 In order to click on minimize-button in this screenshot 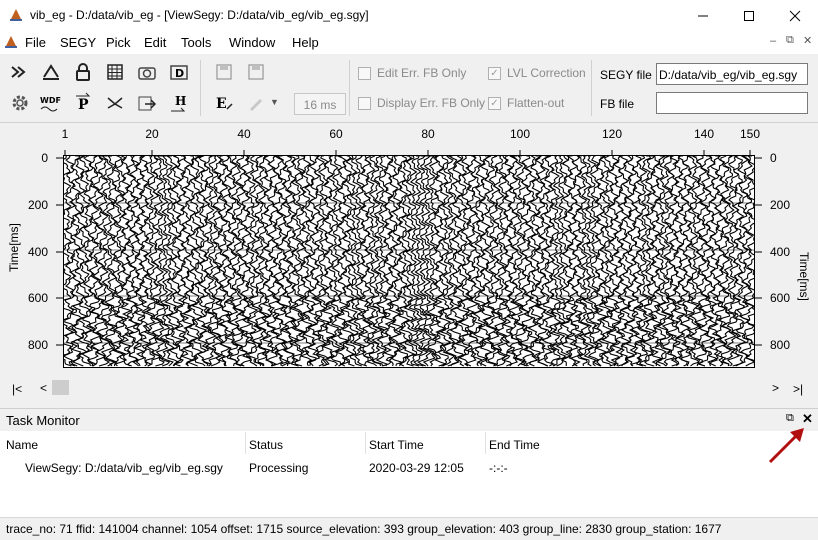, I will do `click(703, 15)`.